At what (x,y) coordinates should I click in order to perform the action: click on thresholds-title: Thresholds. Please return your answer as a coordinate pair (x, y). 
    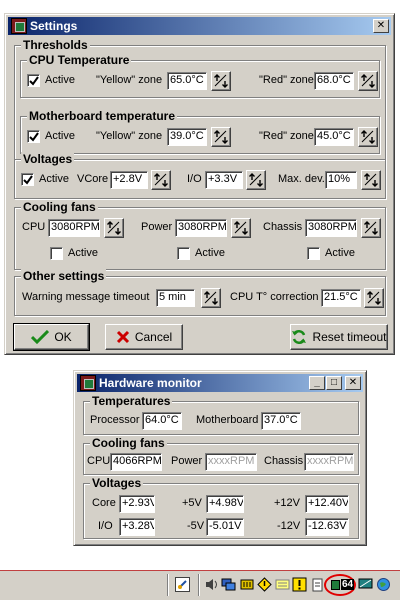
    Looking at the image, I should click on (55, 45).